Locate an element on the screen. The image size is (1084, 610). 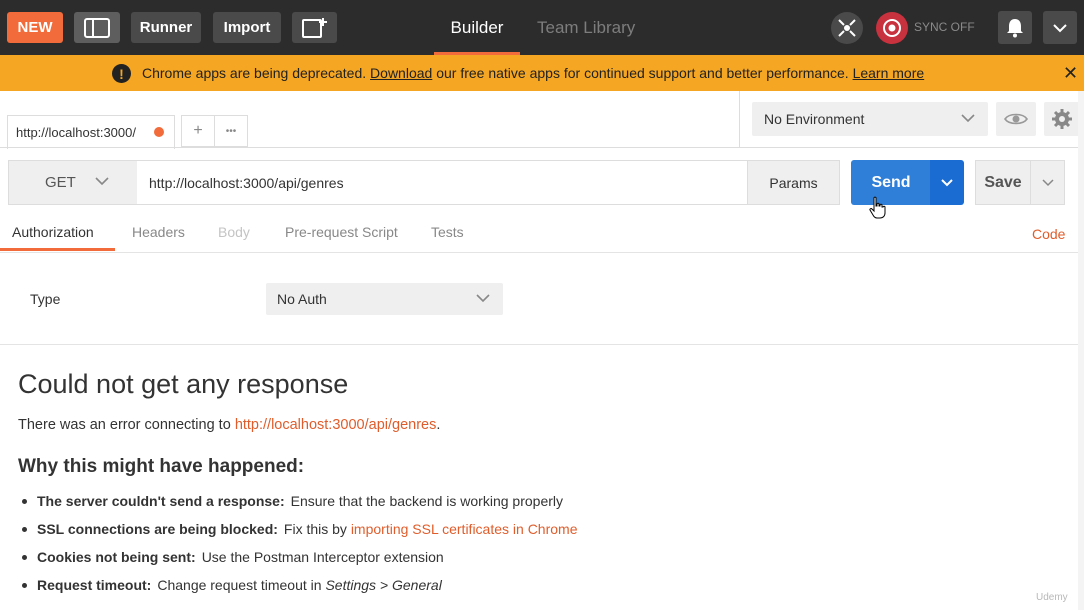
close-icon: ✕ is located at coordinates (1070, 73).